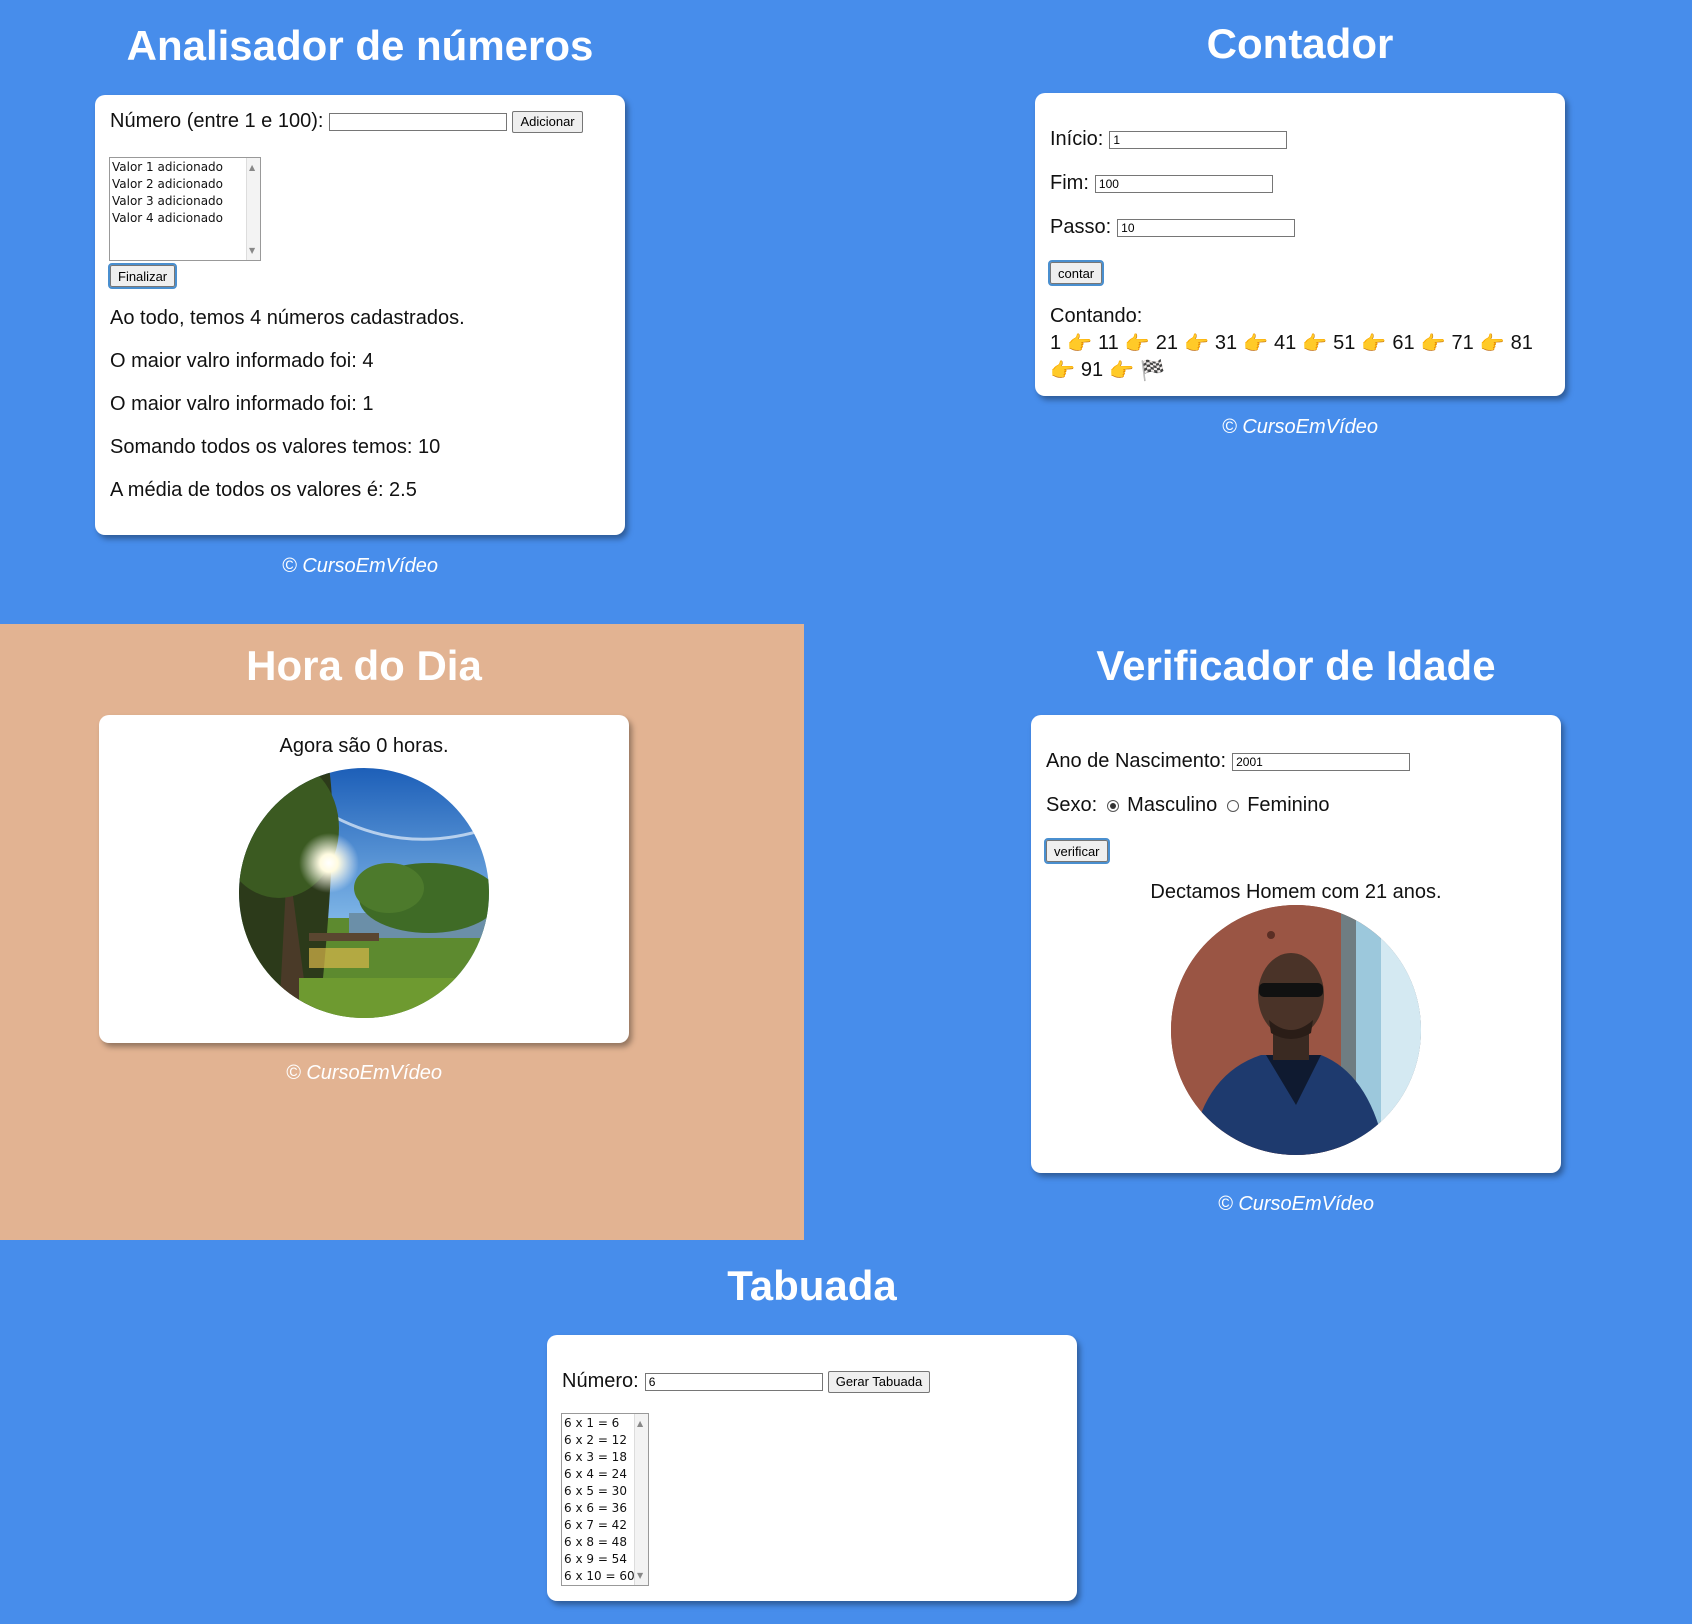 This screenshot has width=1692, height=1624. I want to click on passo-input, so click(1206, 227).